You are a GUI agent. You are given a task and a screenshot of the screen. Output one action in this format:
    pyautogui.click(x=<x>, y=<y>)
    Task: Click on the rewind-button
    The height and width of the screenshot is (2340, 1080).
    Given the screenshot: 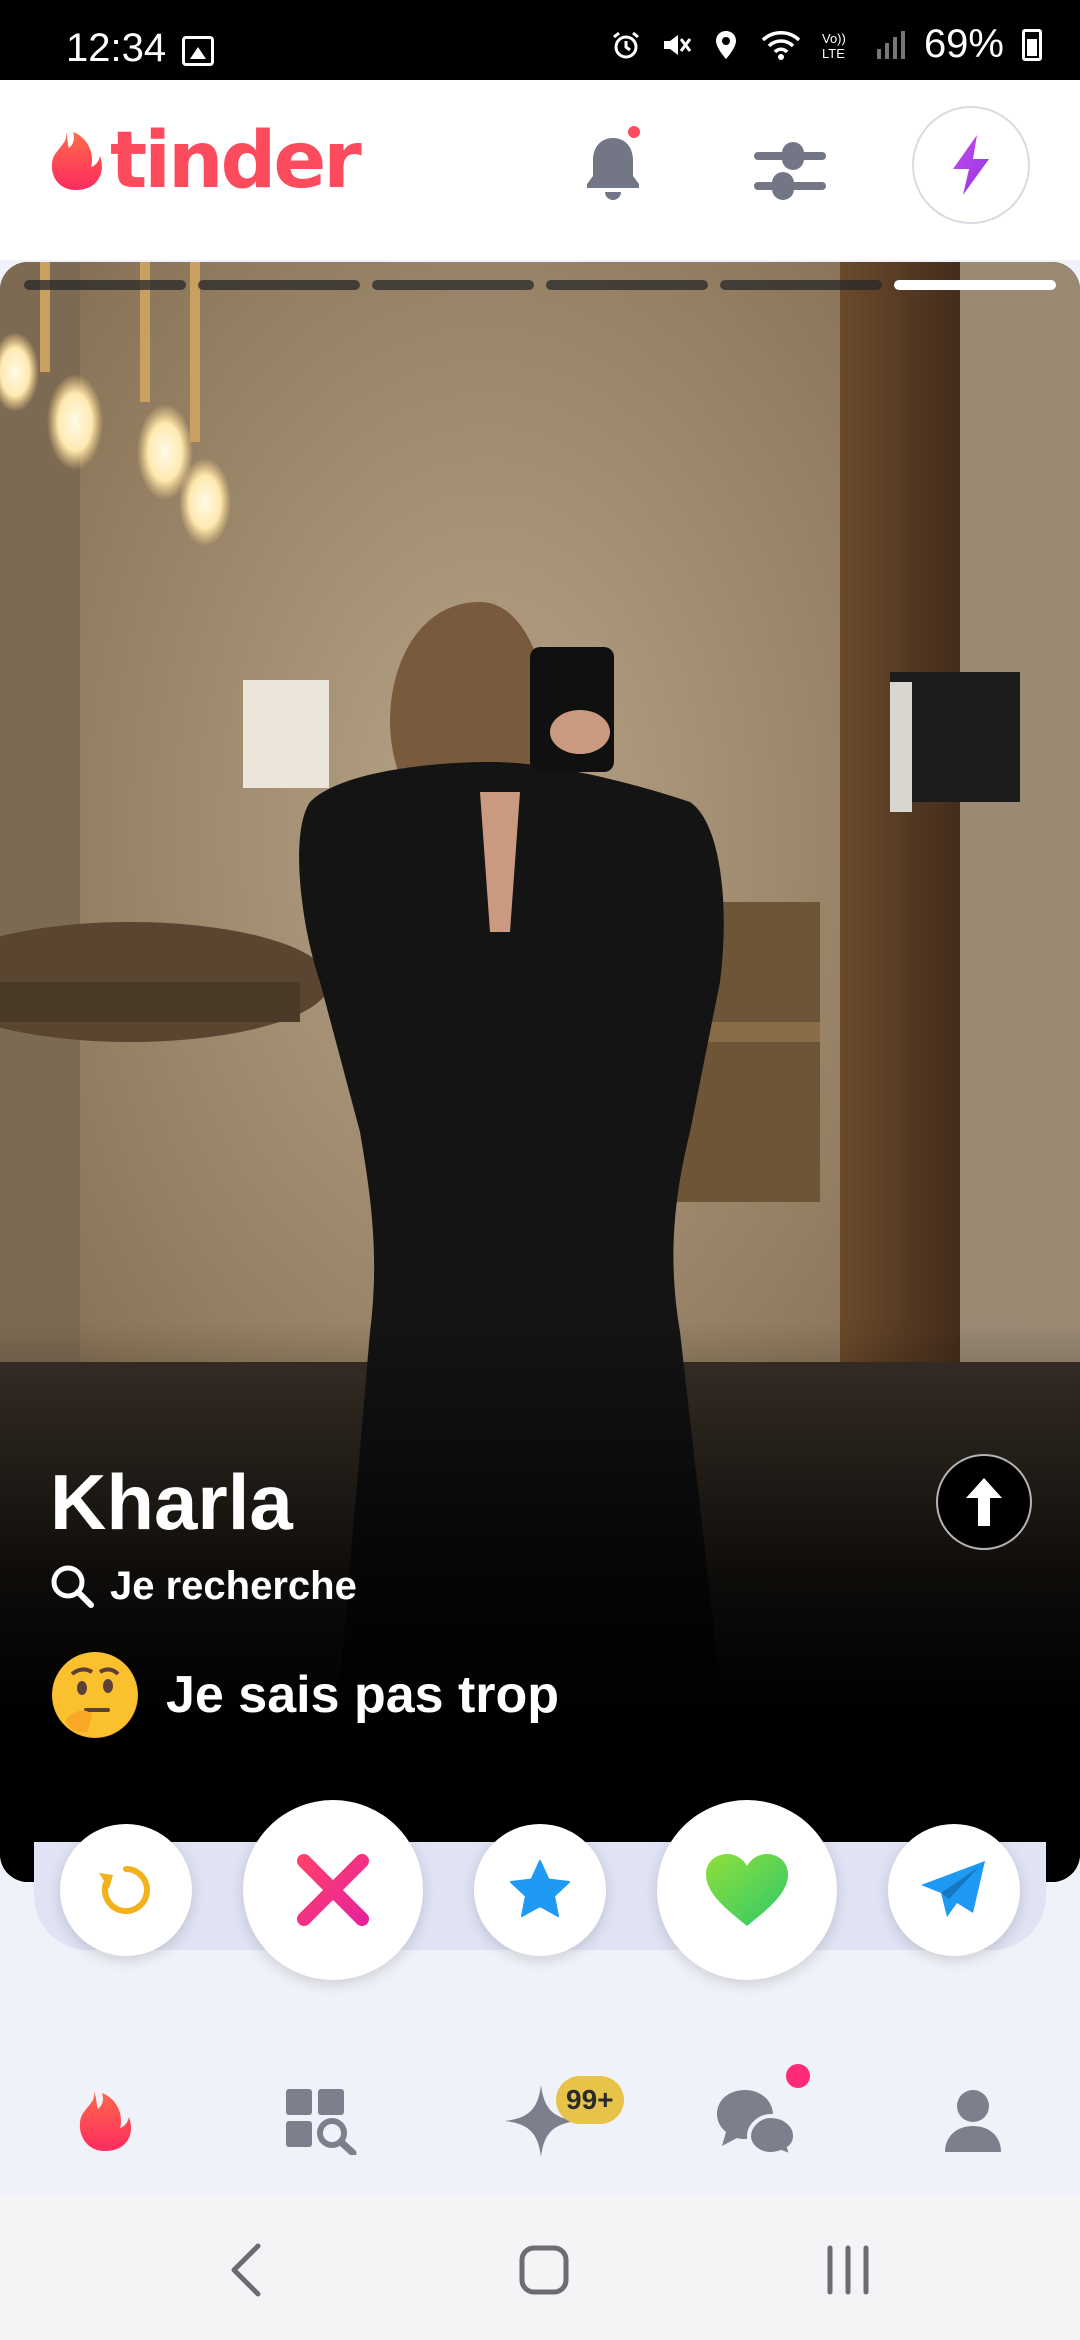 What is the action you would take?
    pyautogui.click(x=126, y=1890)
    